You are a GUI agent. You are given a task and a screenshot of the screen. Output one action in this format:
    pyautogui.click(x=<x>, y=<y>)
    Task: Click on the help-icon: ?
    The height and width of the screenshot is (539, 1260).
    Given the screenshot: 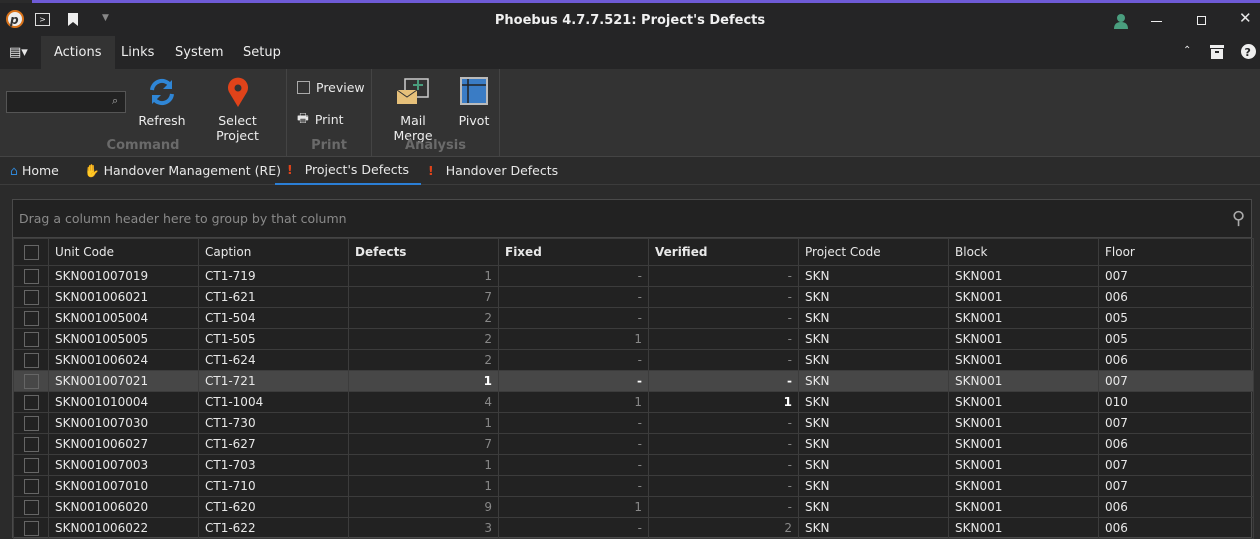 What is the action you would take?
    pyautogui.click(x=1248, y=51)
    